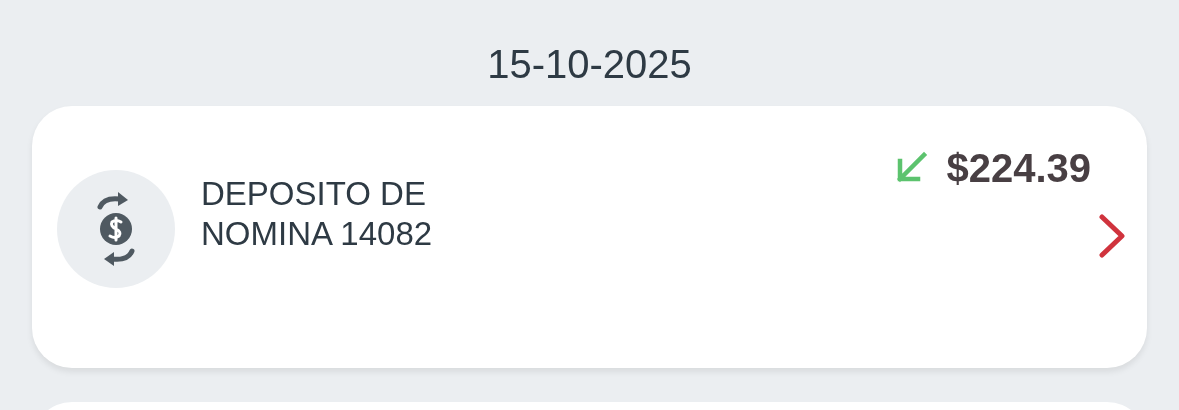 This screenshot has width=1179, height=410. I want to click on transaction-description: DEPOSITO DE NOMINA 14082, so click(317, 214).